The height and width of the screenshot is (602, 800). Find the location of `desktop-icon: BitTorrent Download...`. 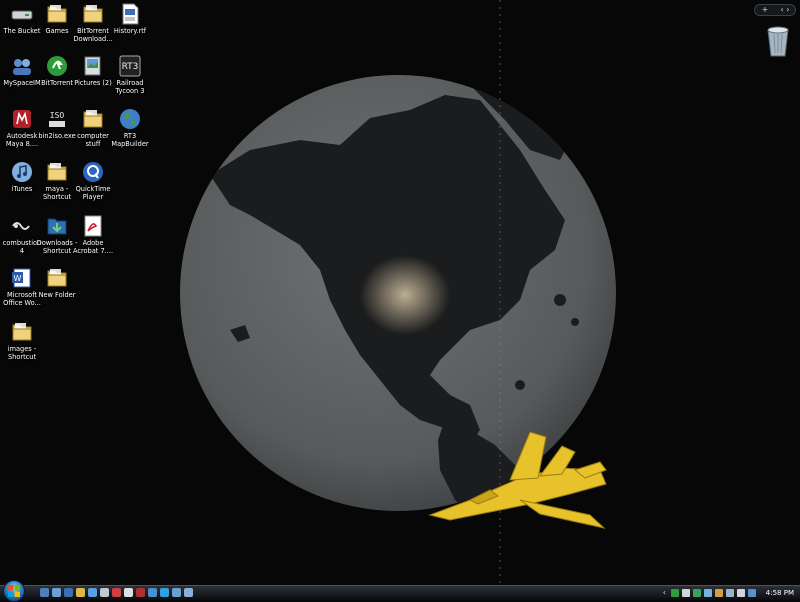

desktop-icon: BitTorrent Download... is located at coordinates (93, 28).